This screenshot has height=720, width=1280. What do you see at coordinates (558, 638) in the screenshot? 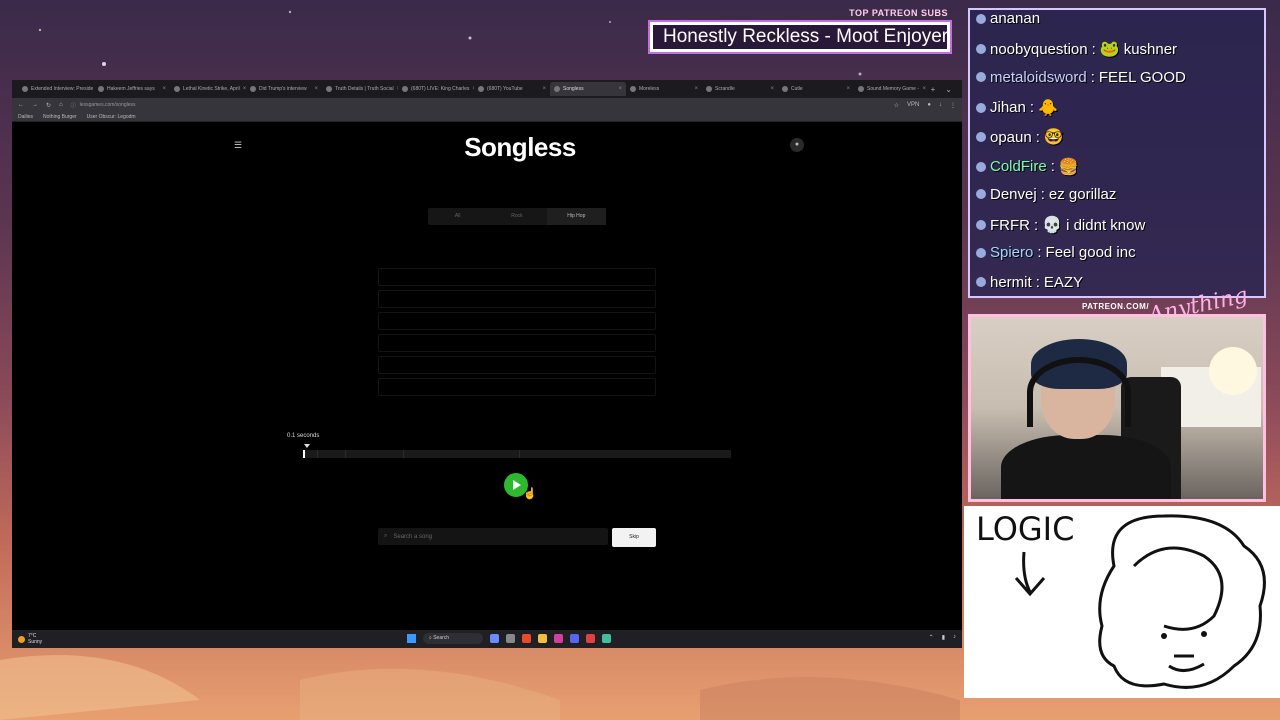
I see `media-app-icon` at bounding box center [558, 638].